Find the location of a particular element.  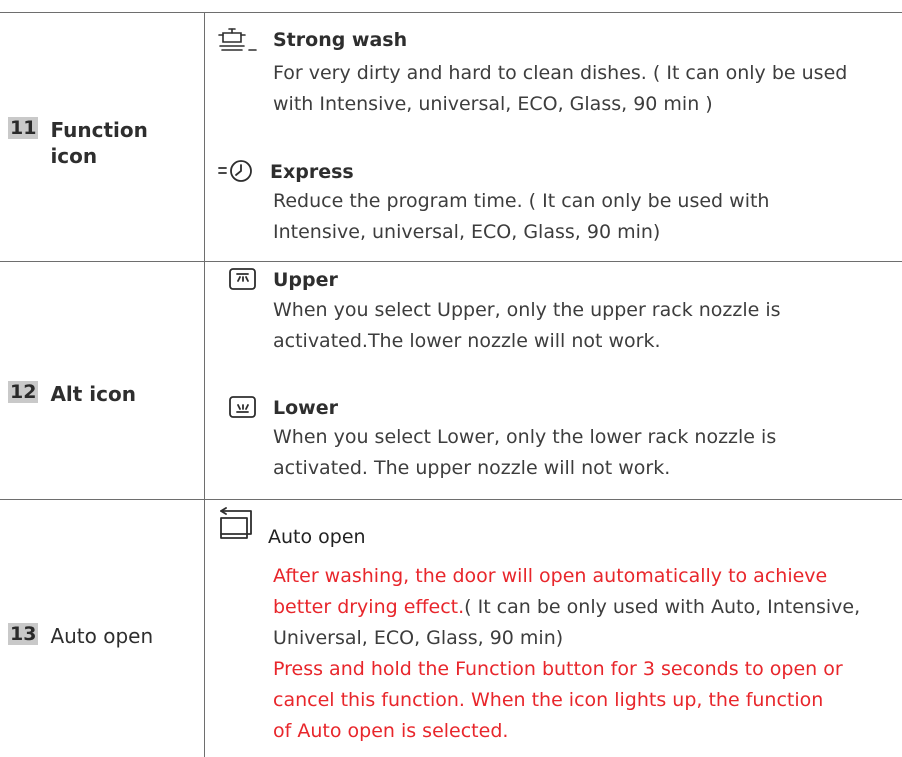

column-divider is located at coordinates (204, 384).